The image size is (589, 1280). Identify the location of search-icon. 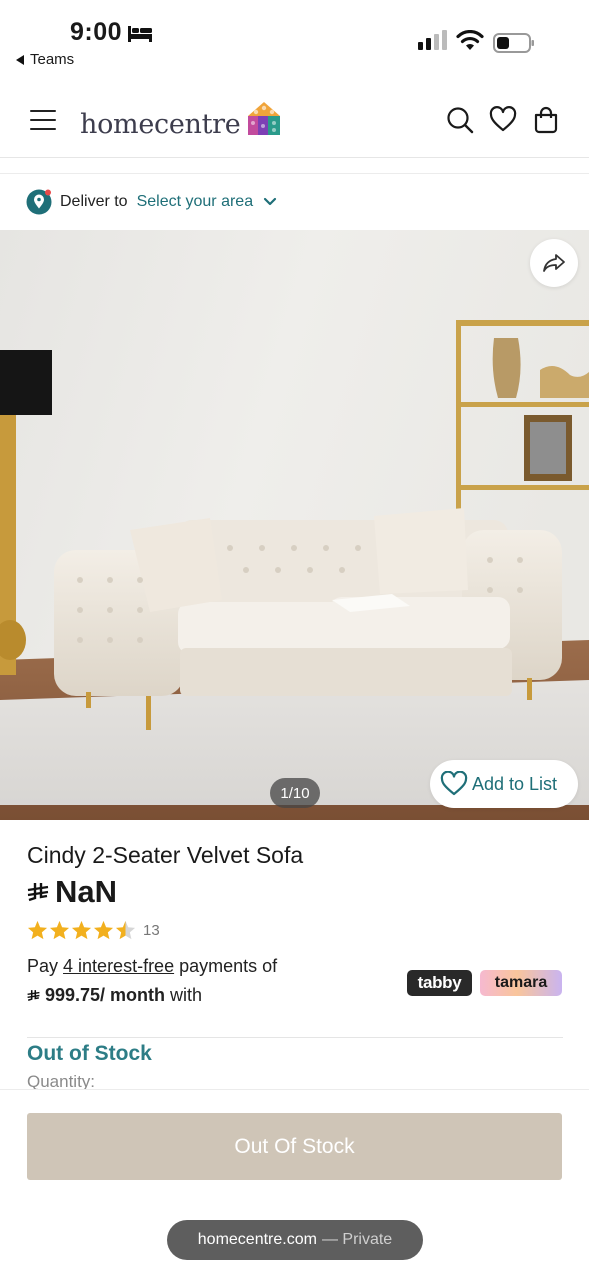
(460, 120).